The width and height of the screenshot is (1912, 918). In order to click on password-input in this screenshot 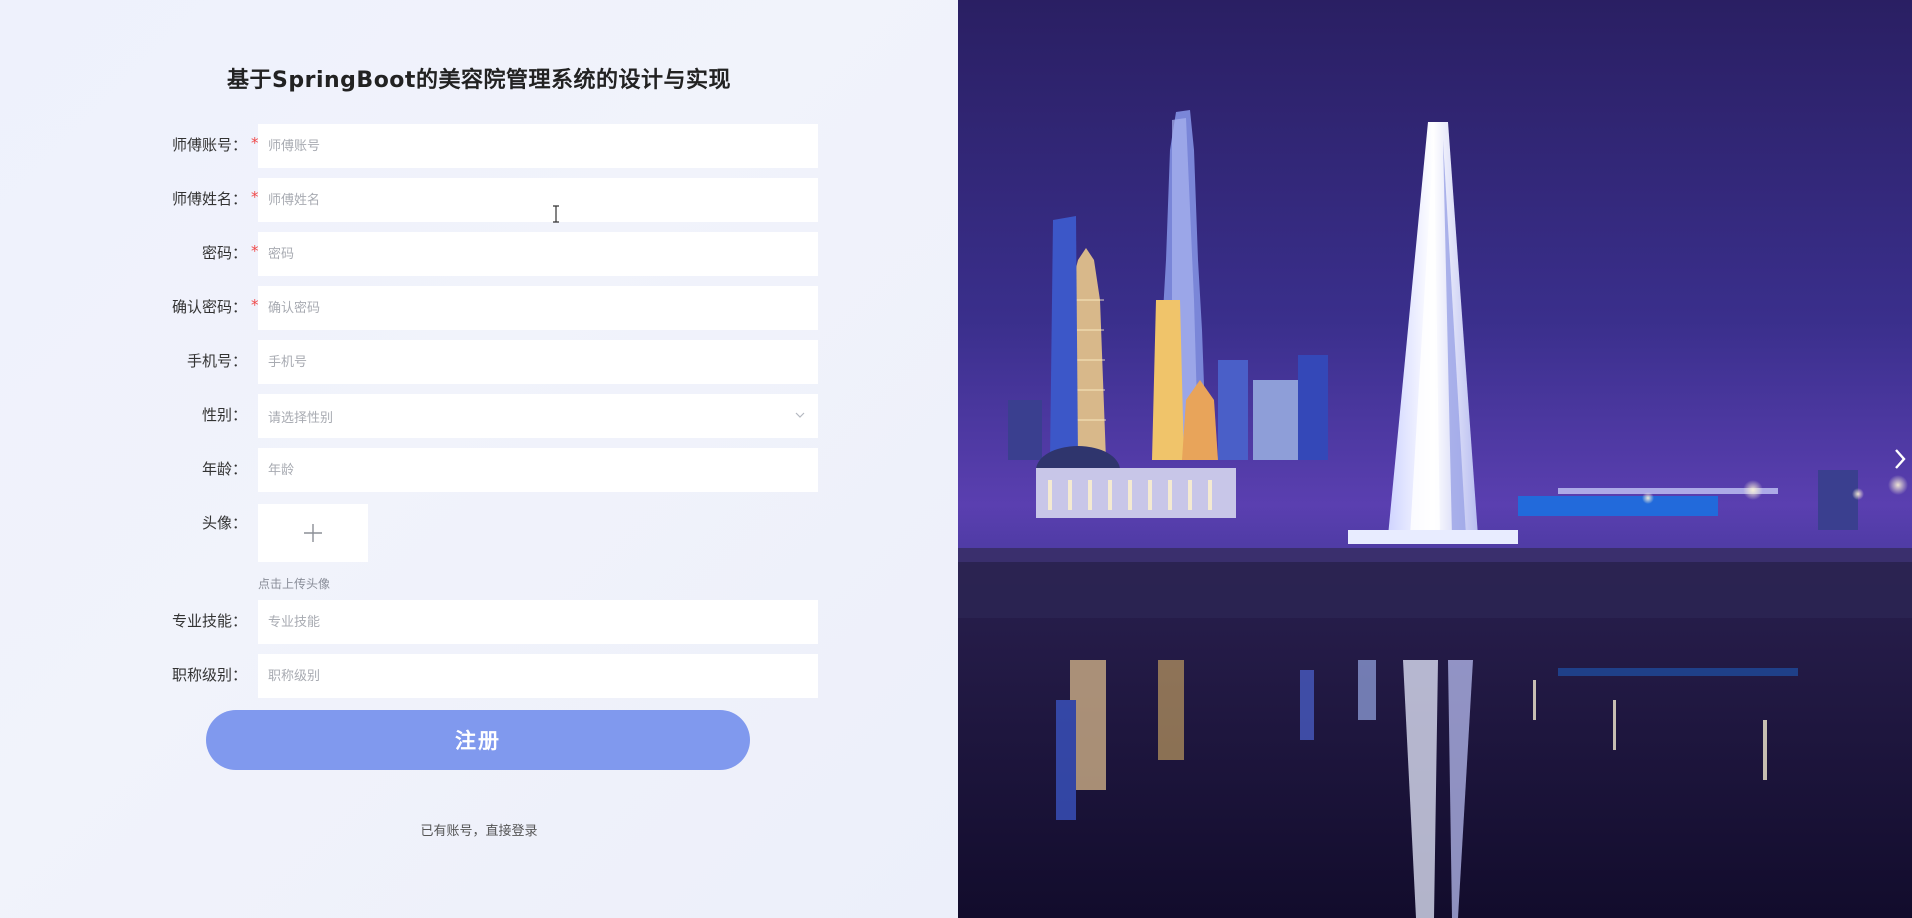, I will do `click(538, 254)`.